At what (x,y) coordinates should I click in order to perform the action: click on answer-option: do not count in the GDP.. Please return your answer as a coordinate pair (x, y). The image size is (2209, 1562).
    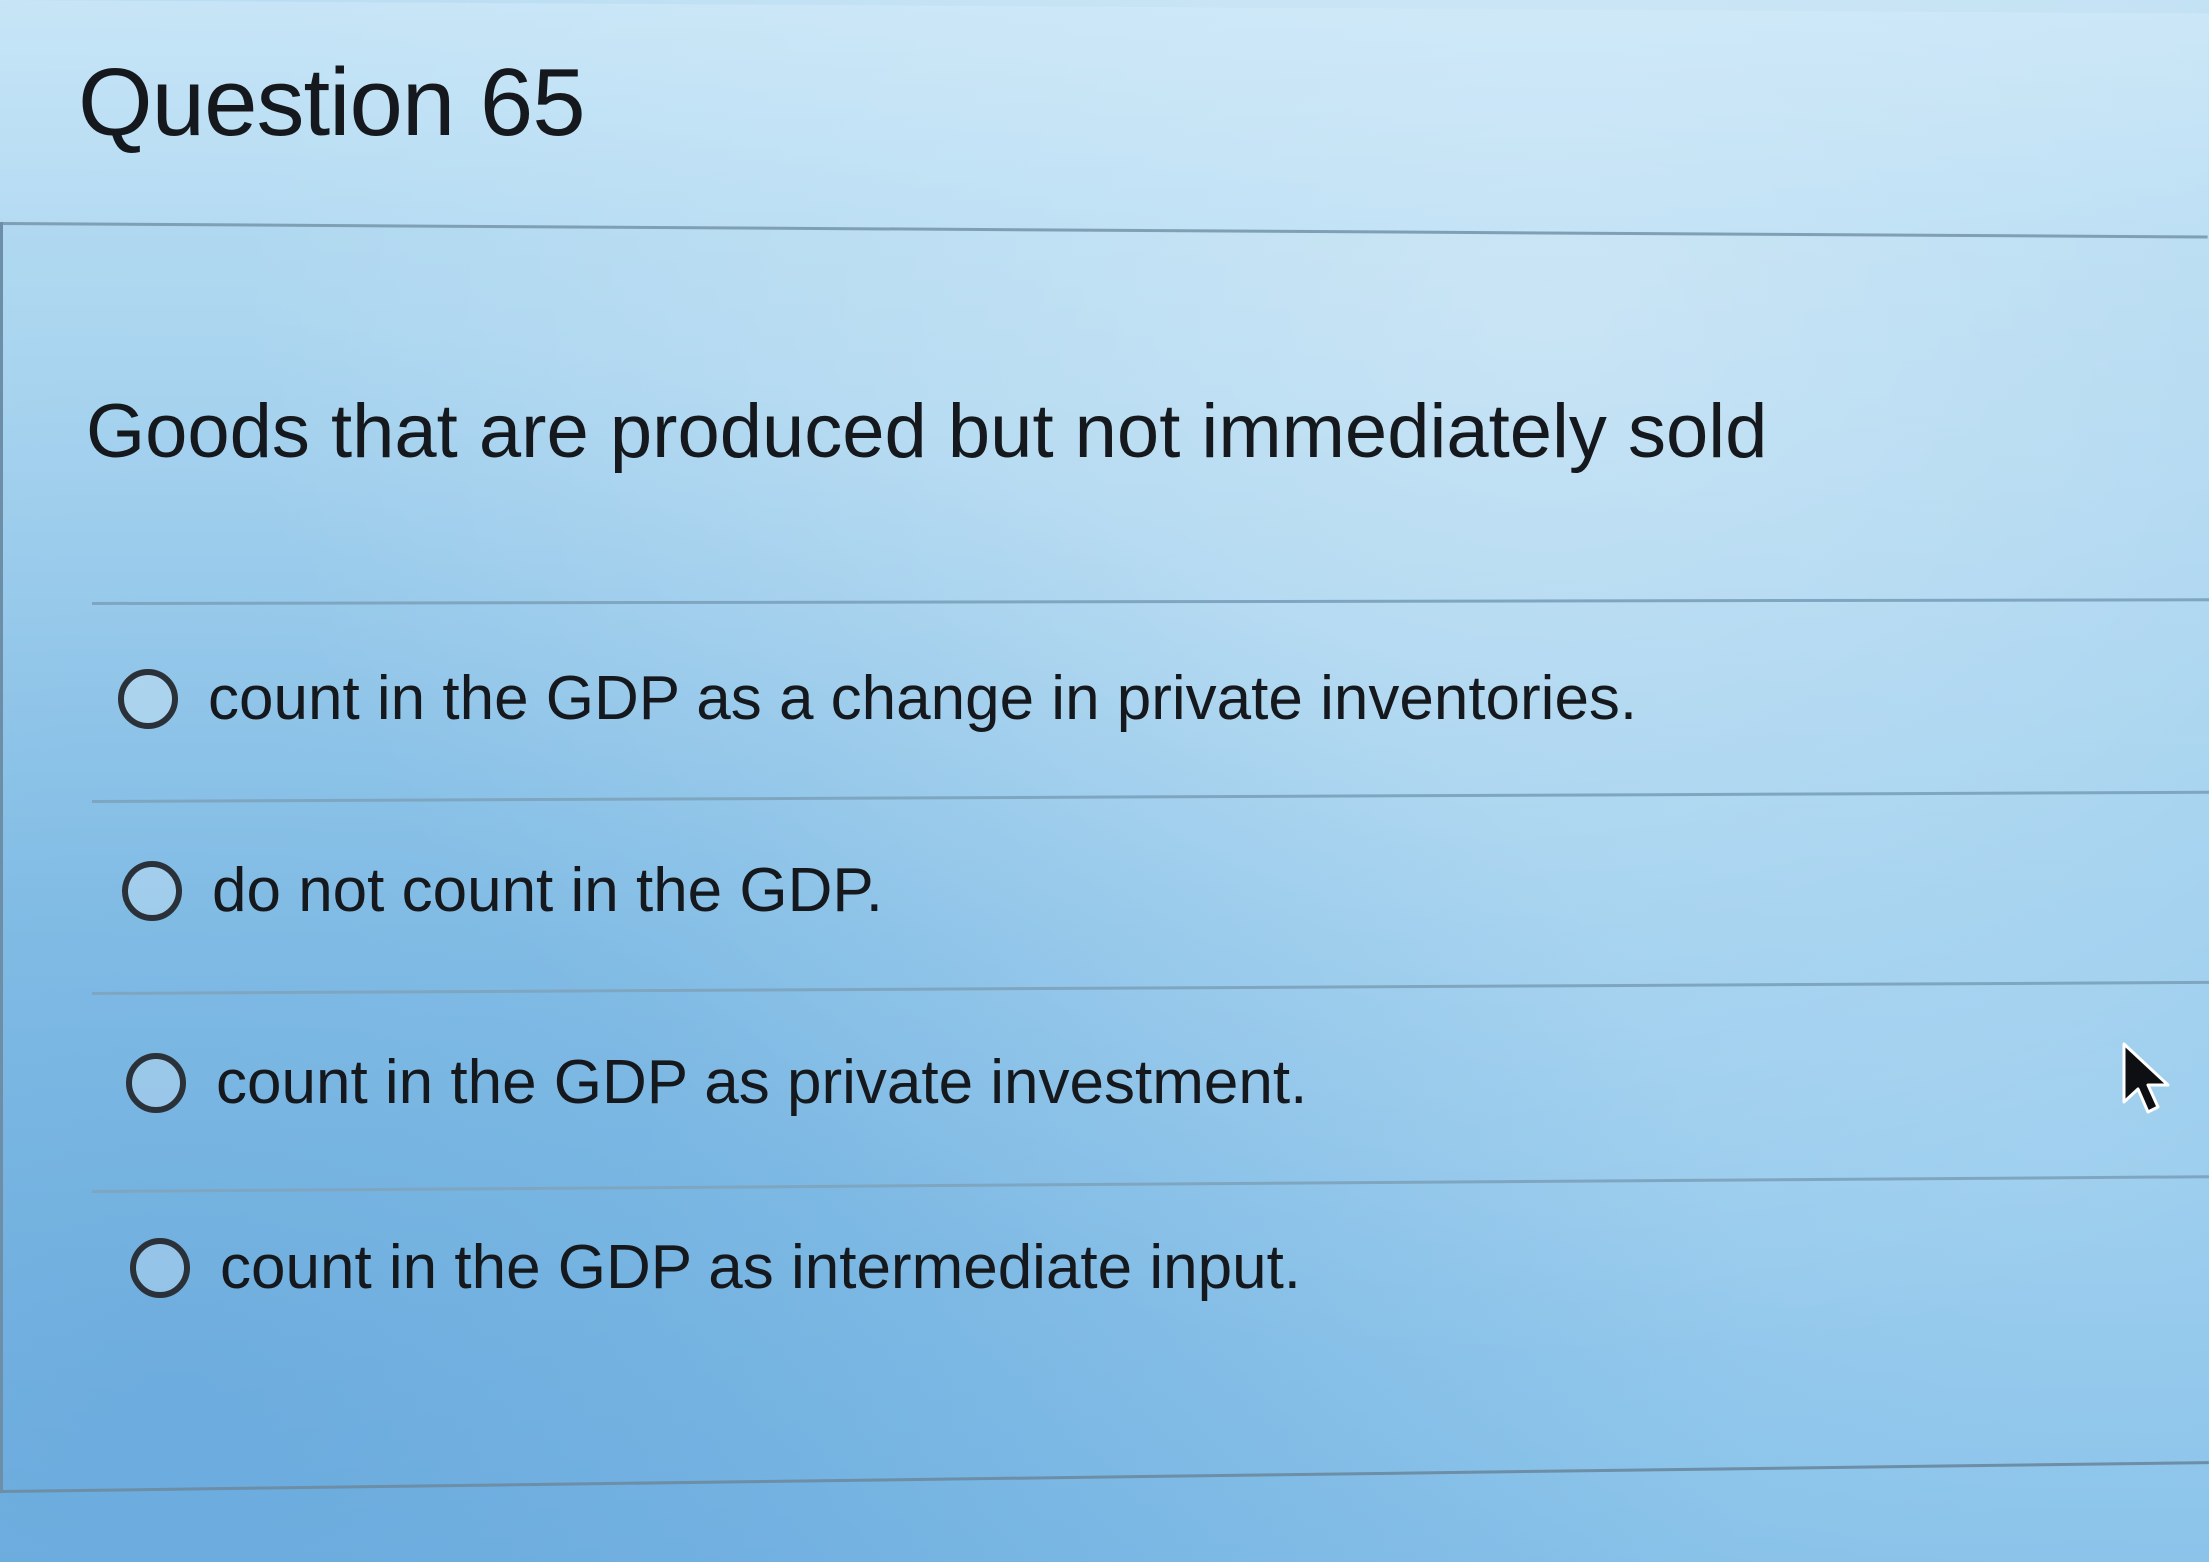
    Looking at the image, I should click on (502, 890).